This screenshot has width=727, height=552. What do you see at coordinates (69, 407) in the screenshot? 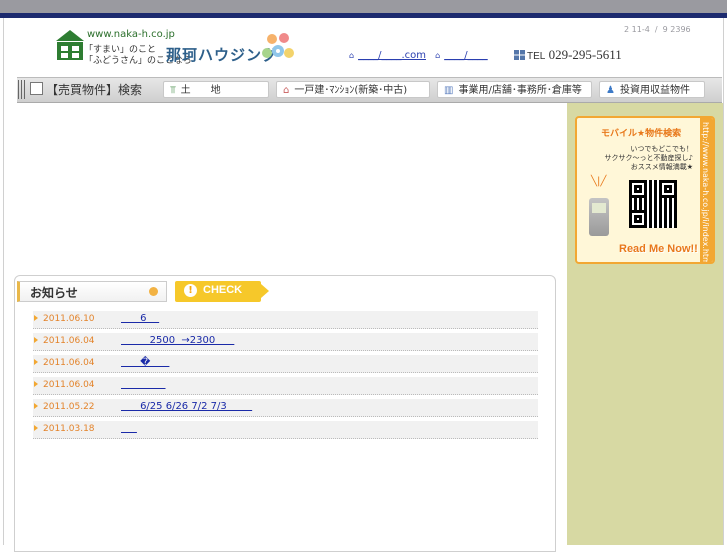
I see `news-date: 2011.05.22` at bounding box center [69, 407].